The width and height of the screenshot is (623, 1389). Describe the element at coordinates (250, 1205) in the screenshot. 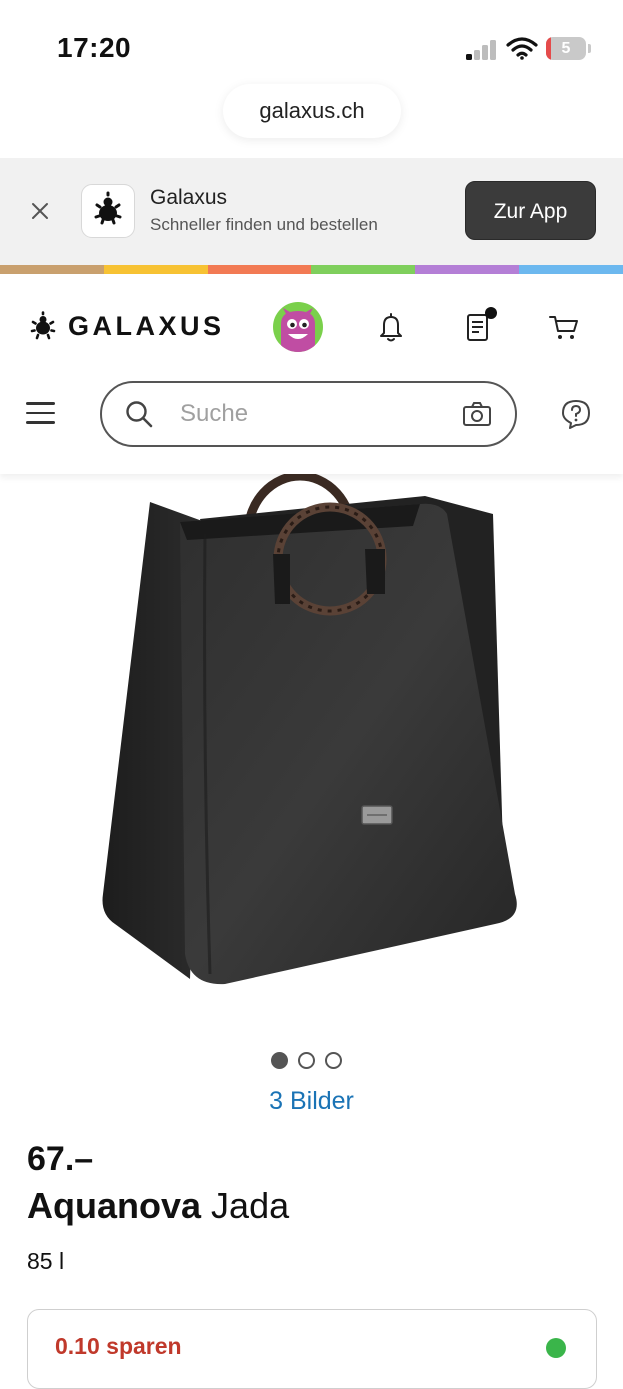

I see `product-name: Jada` at that location.